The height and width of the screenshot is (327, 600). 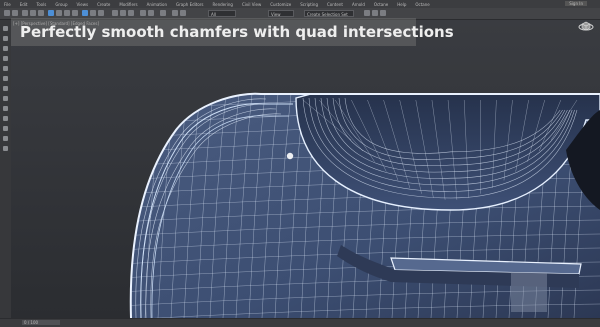 I want to click on percent-snap-icon, so click(x=131, y=13).